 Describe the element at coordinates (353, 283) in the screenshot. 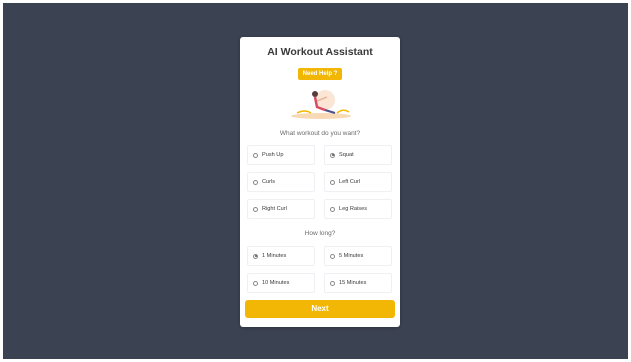

I see `option-label: 15 Minutes` at that location.